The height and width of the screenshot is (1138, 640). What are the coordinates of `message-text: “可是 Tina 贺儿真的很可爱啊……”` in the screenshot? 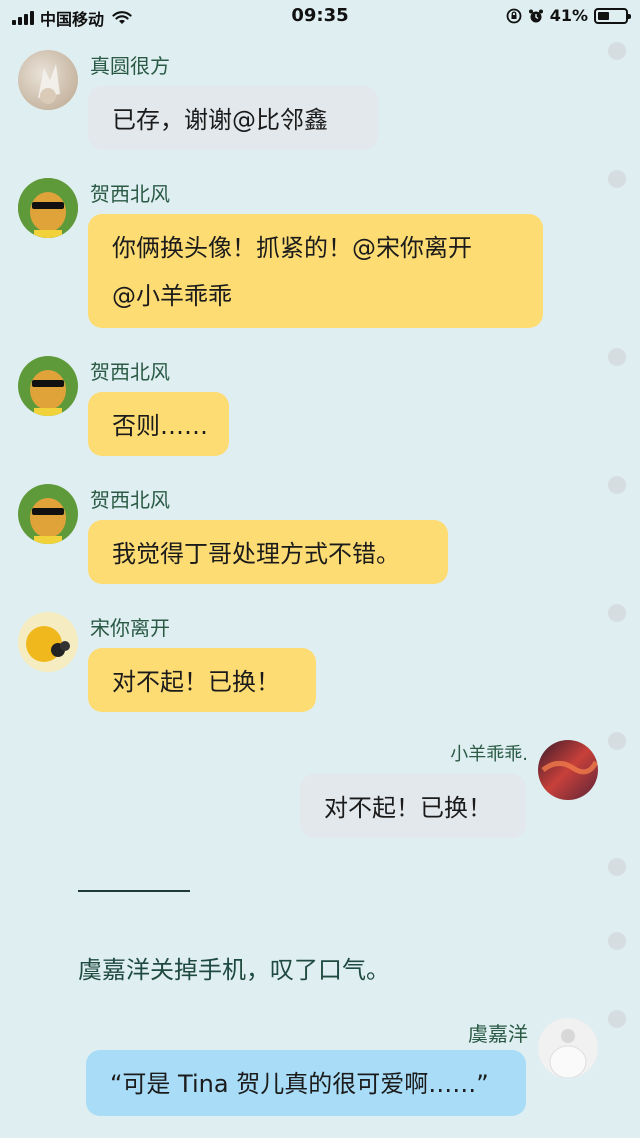 It's located at (299, 1084).